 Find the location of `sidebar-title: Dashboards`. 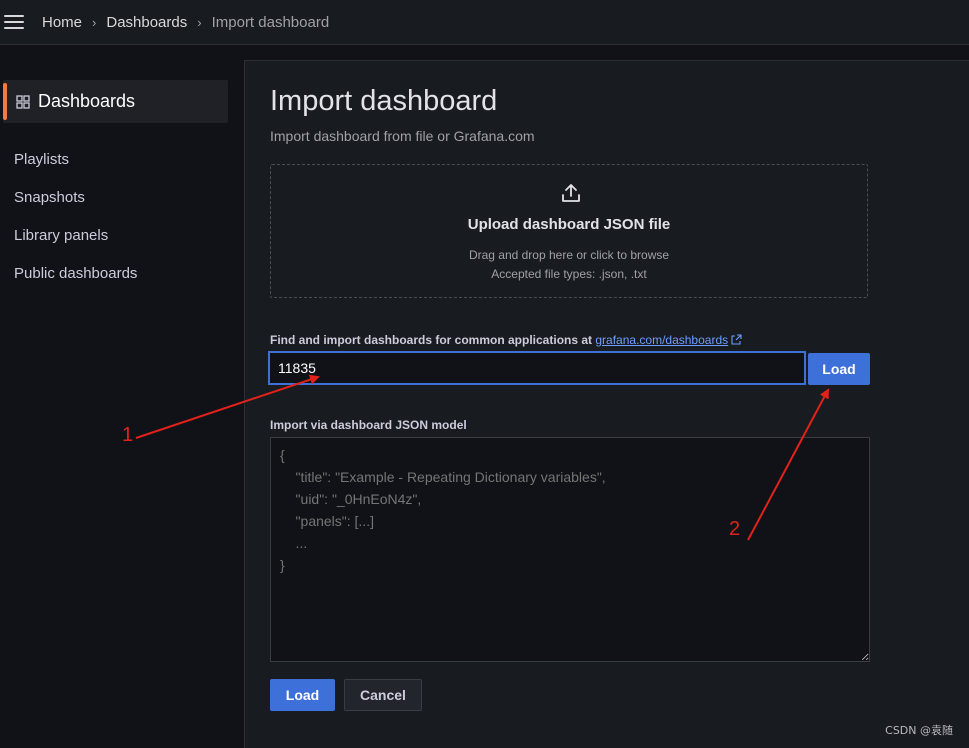

sidebar-title: Dashboards is located at coordinates (87, 101).